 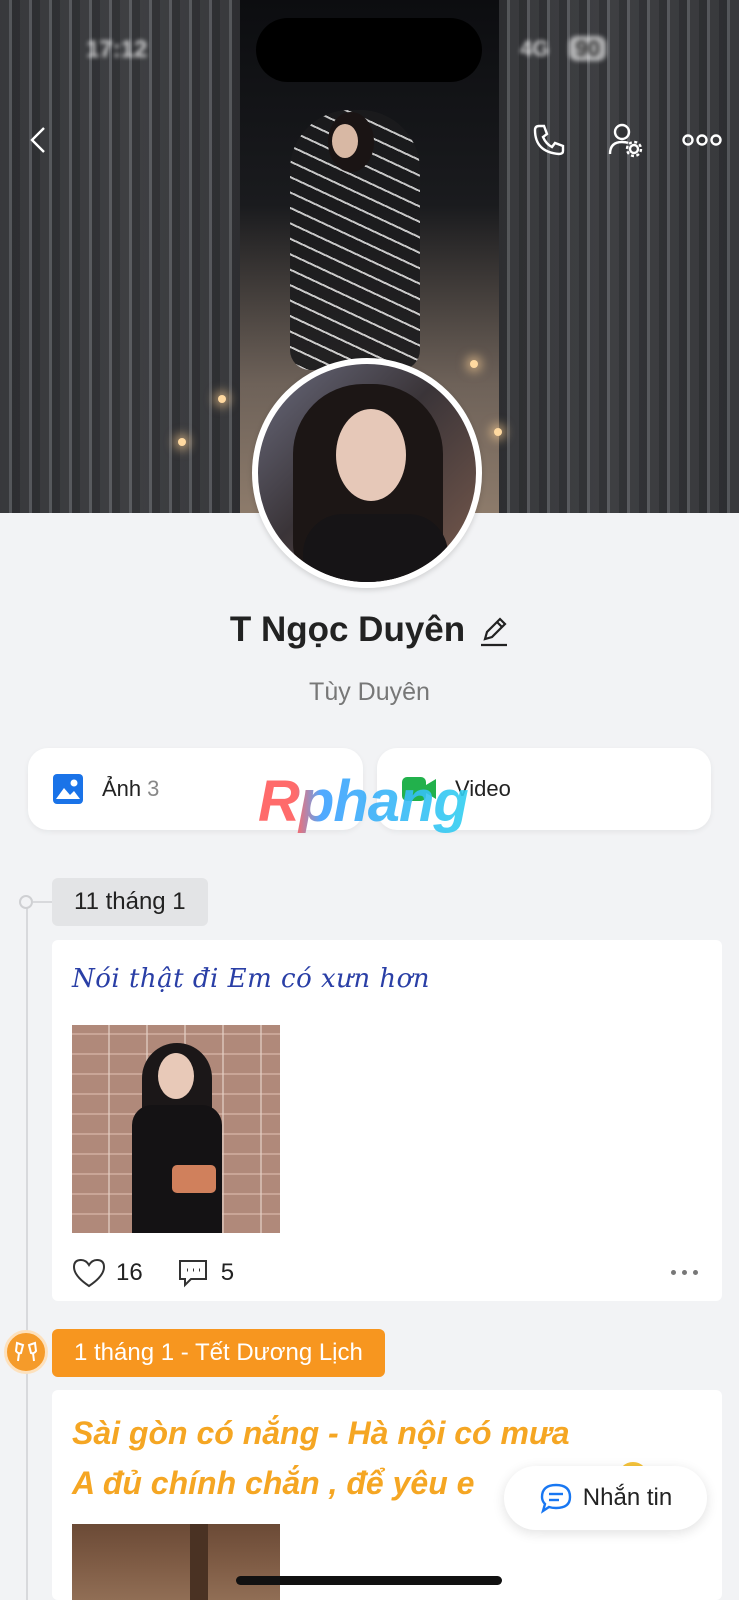 I want to click on photo-icon, so click(x=68, y=789).